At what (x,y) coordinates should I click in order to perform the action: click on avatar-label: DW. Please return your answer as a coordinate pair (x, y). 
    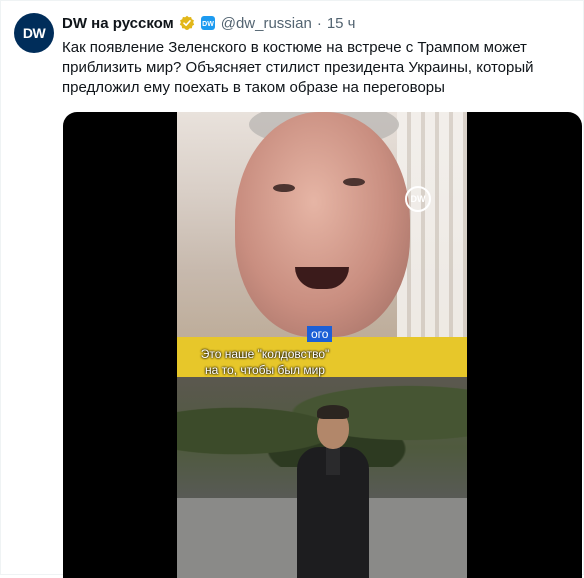
    Looking at the image, I should click on (34, 33).